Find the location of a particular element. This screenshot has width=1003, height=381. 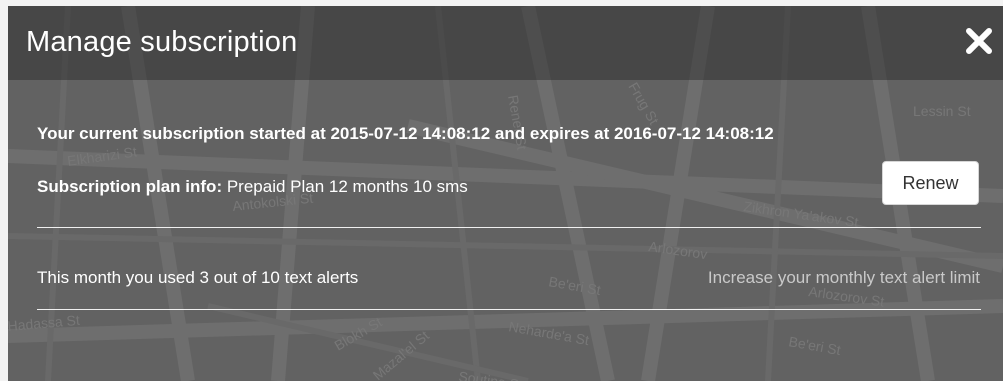

dialog-title: Manage subscription is located at coordinates (162, 42).